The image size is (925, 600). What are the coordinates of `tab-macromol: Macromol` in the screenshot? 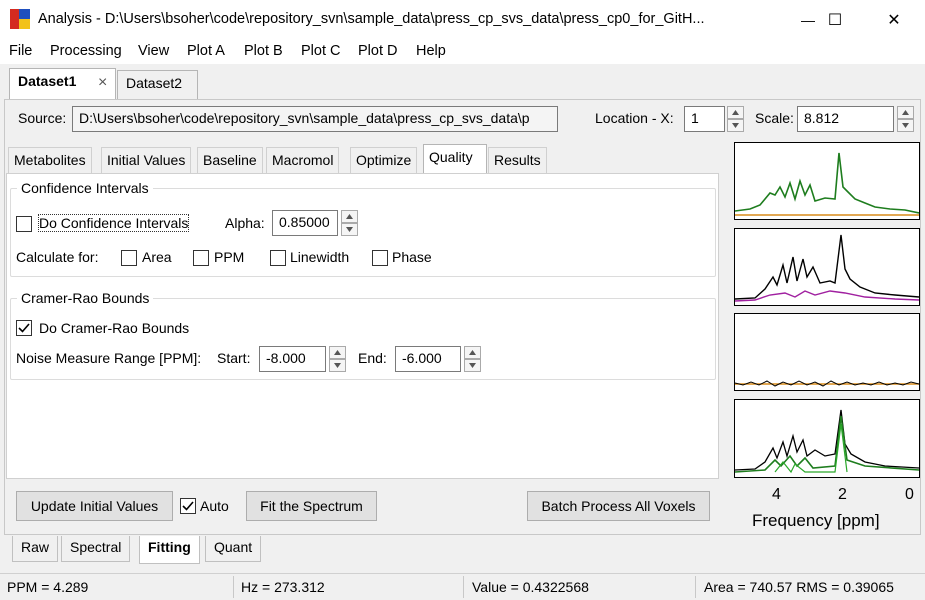 It's located at (303, 160).